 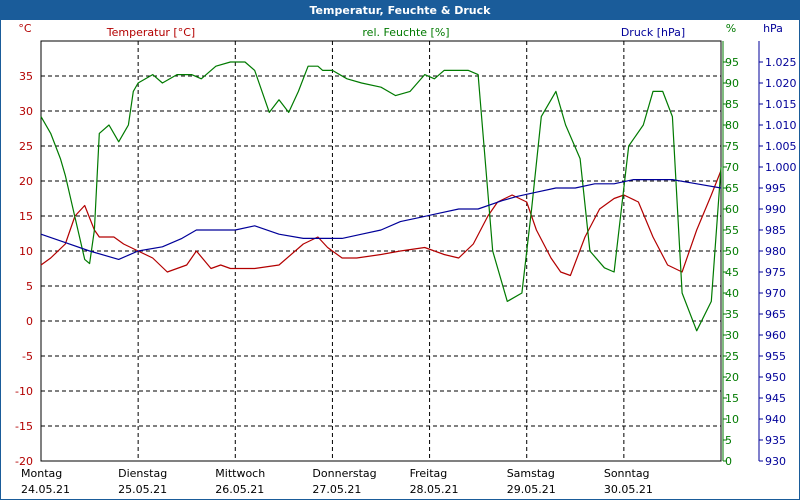 I want to click on x-tick-day-label: Sonntag, so click(x=627, y=473).